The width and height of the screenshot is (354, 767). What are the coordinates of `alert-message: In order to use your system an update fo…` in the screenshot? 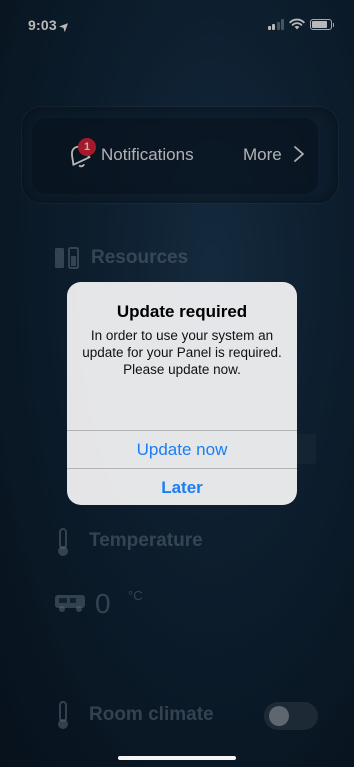 It's located at (182, 352).